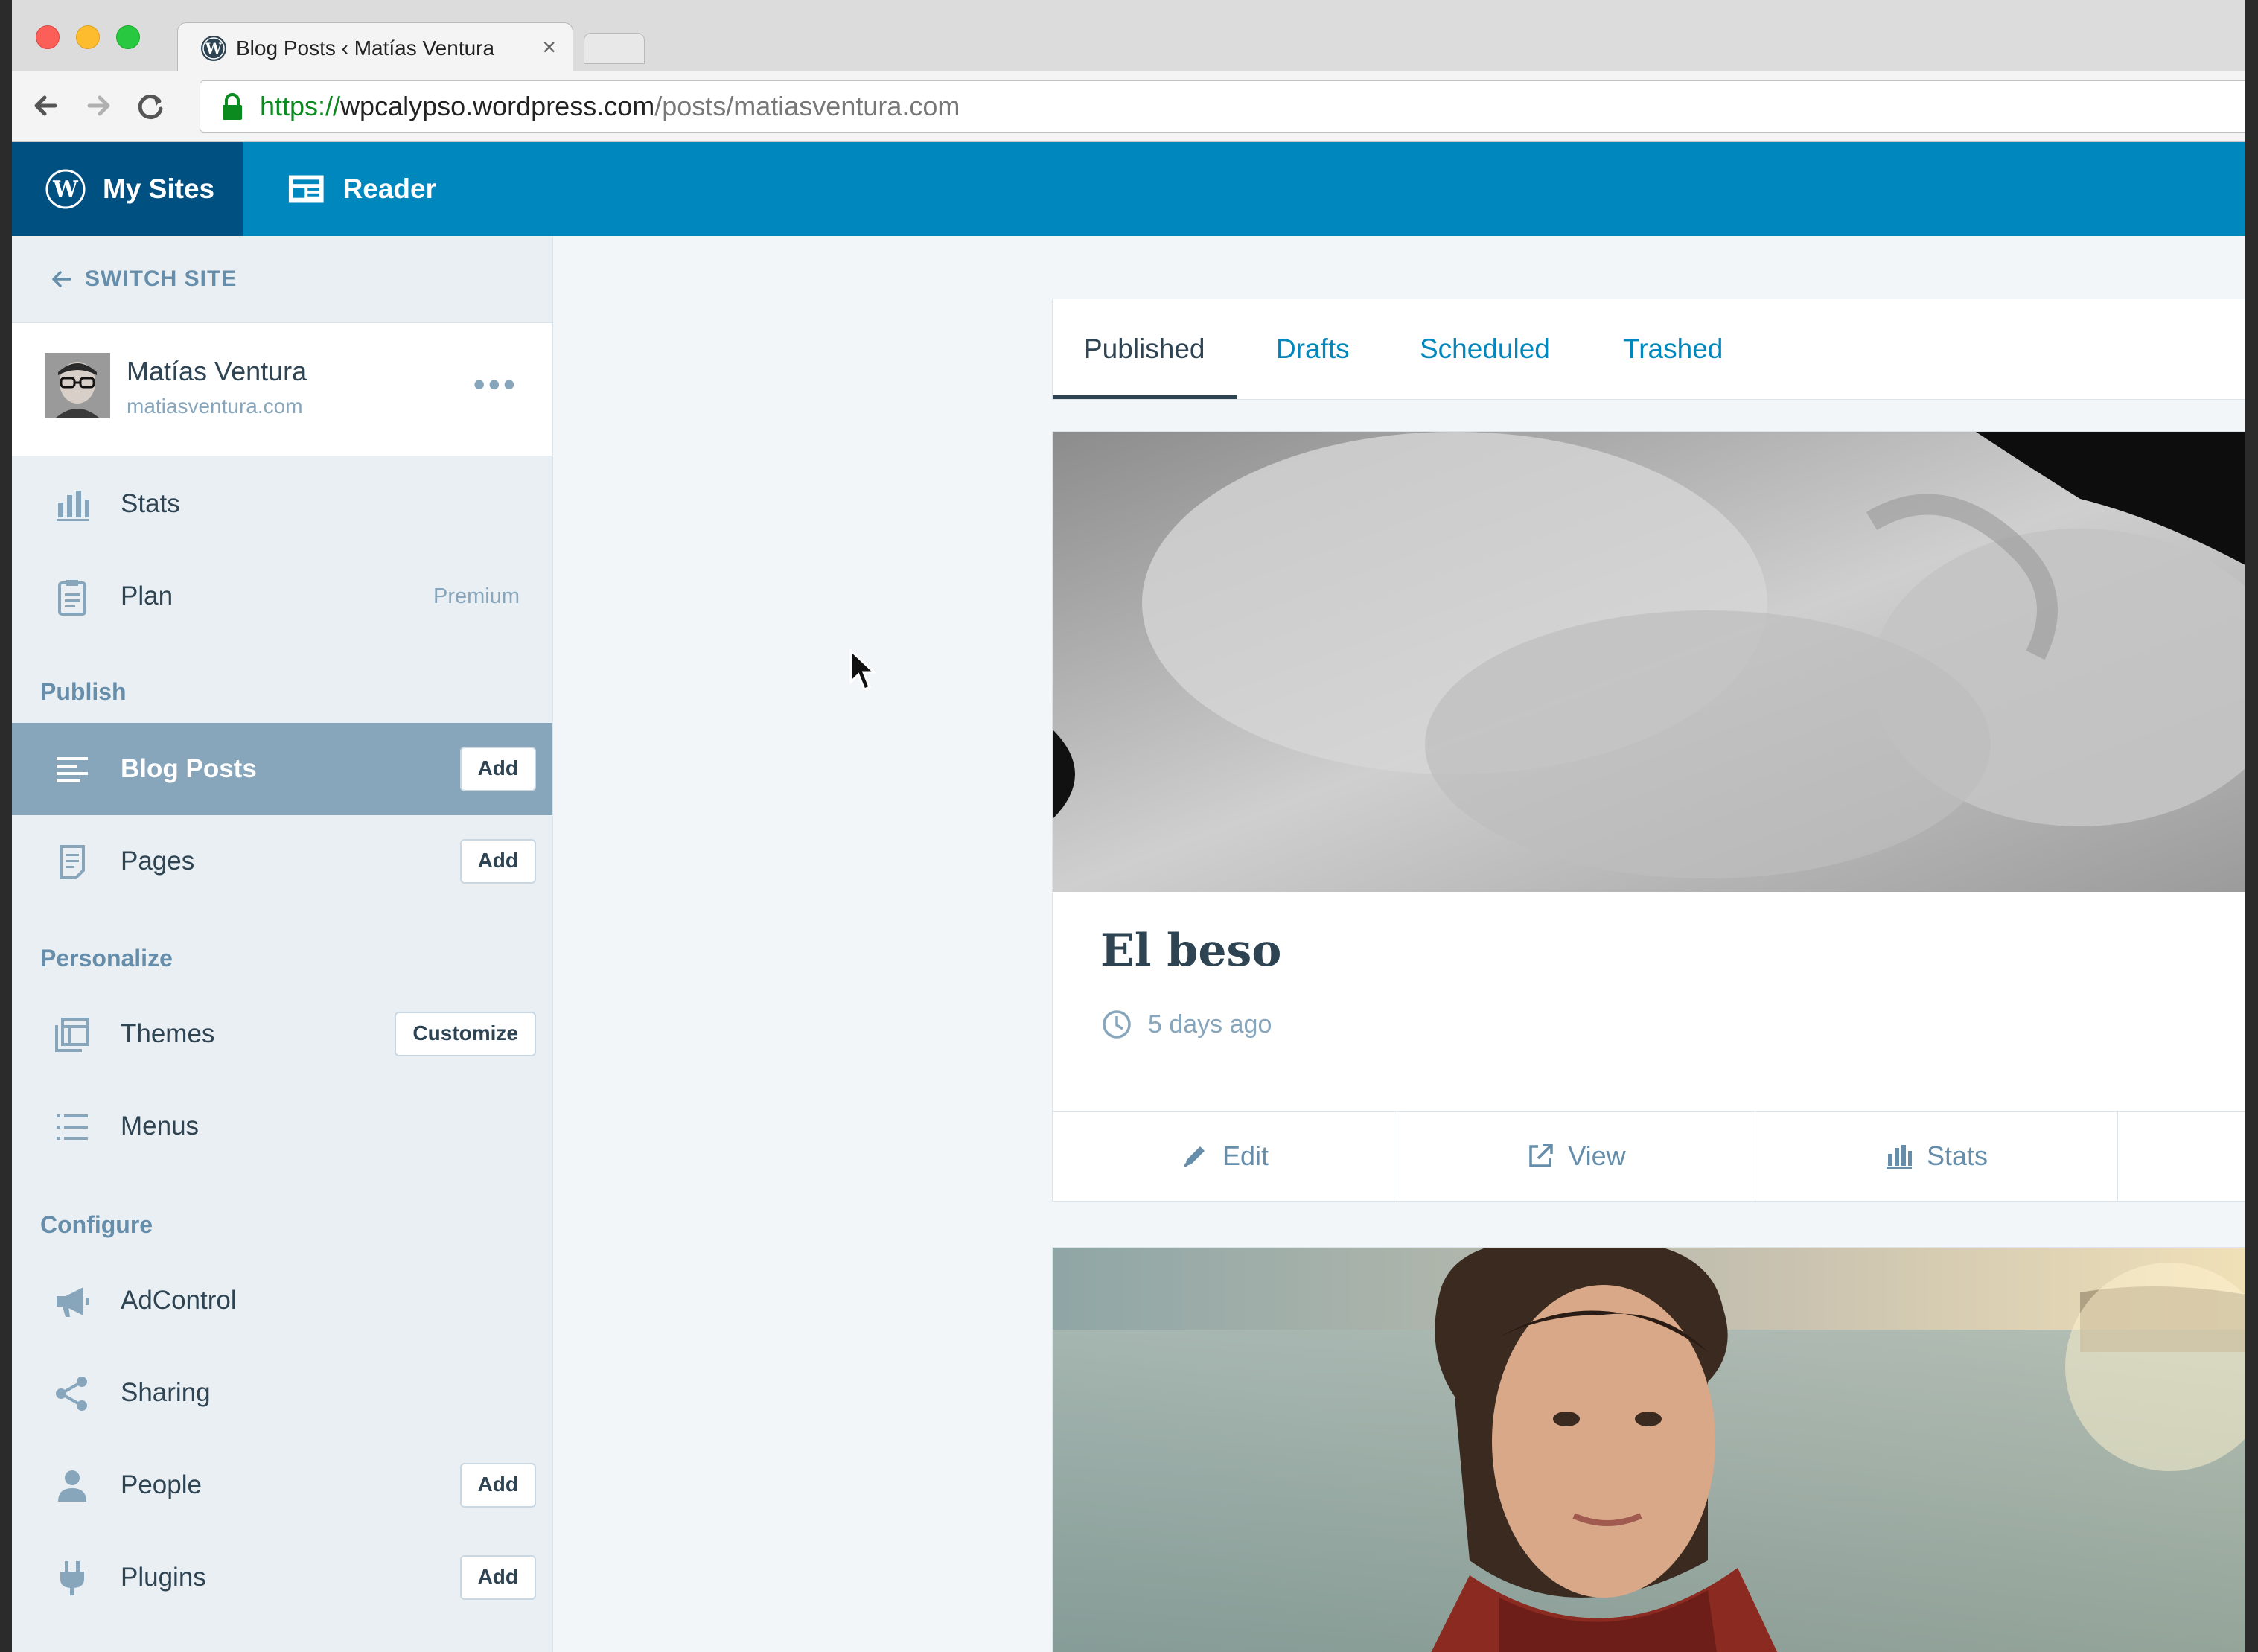  Describe the element at coordinates (863, 670) in the screenshot. I see `mouse-cursor-icon` at that location.